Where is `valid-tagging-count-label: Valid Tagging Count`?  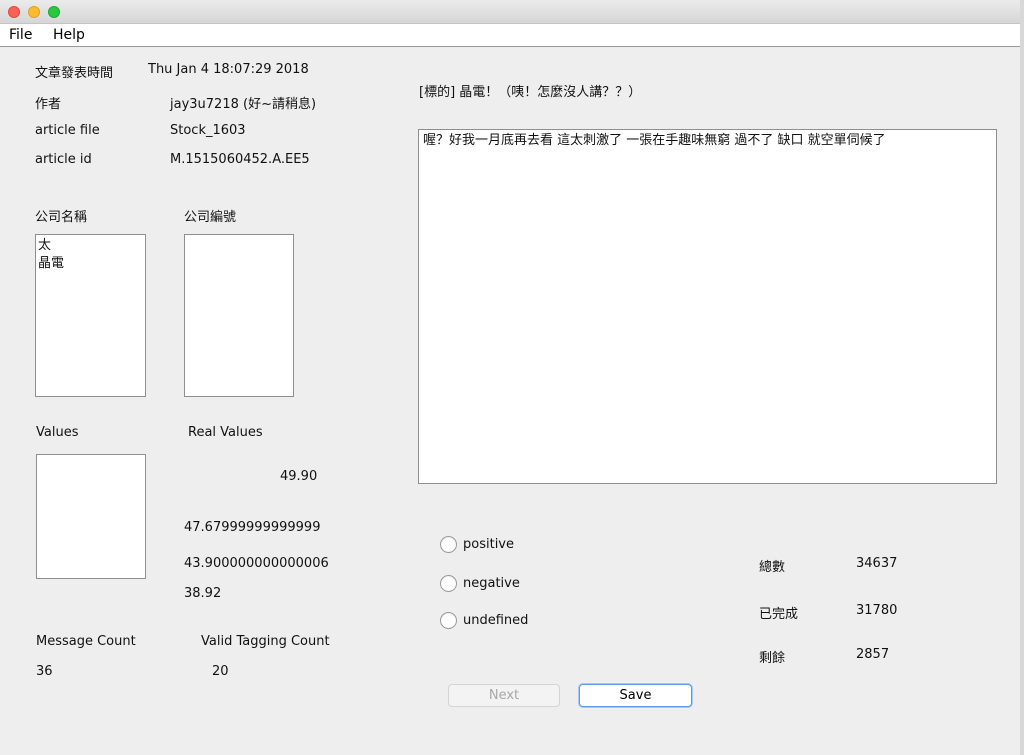
valid-tagging-count-label: Valid Tagging Count is located at coordinates (265, 641).